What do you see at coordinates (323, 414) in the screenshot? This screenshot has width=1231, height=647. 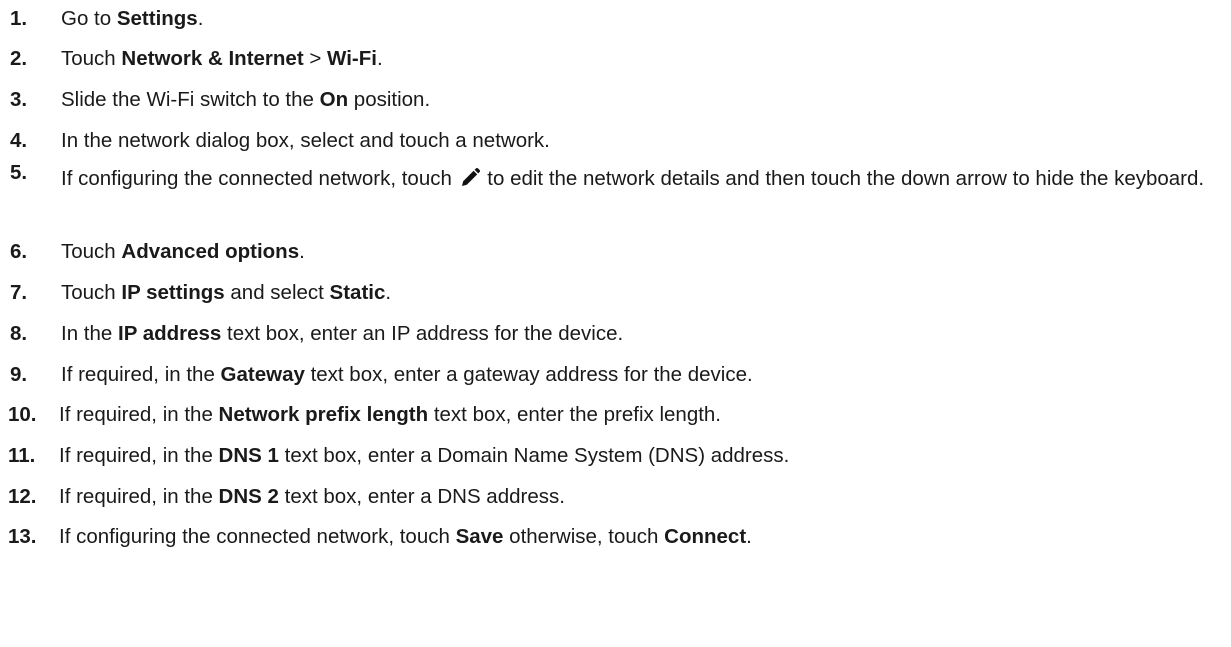 I see `ui-term: Network prefix length` at bounding box center [323, 414].